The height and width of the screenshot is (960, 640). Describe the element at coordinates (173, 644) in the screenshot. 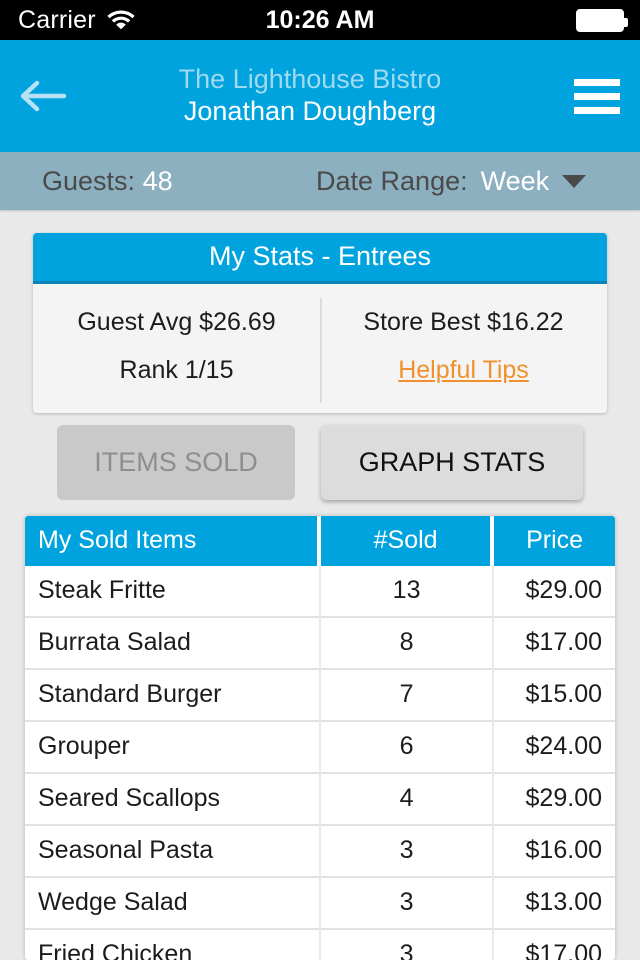

I see `cell-item: Burrata Salad` at that location.